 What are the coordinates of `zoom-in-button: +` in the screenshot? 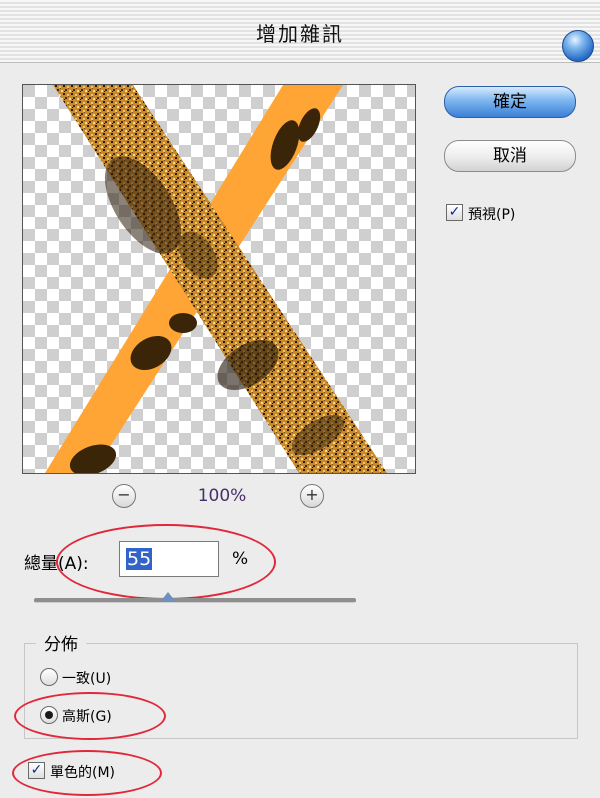 It's located at (312, 496).